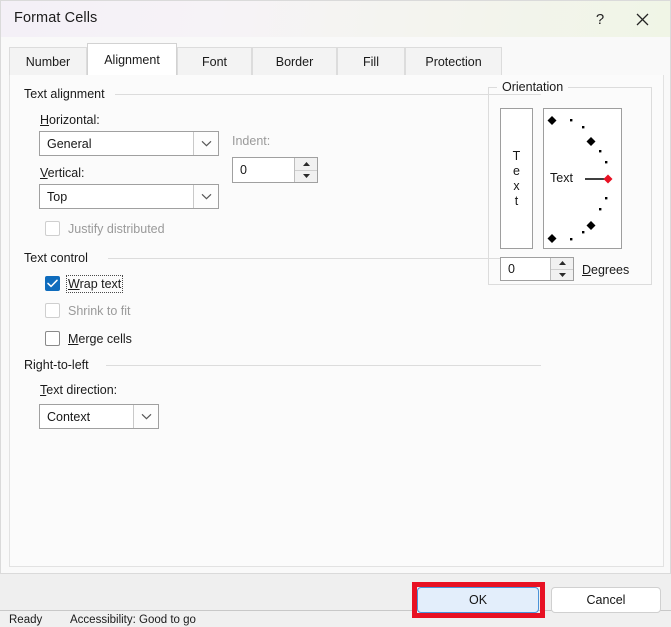 The width and height of the screenshot is (671, 627). What do you see at coordinates (56, 18) in the screenshot?
I see `dialog-title: Format Cells` at bounding box center [56, 18].